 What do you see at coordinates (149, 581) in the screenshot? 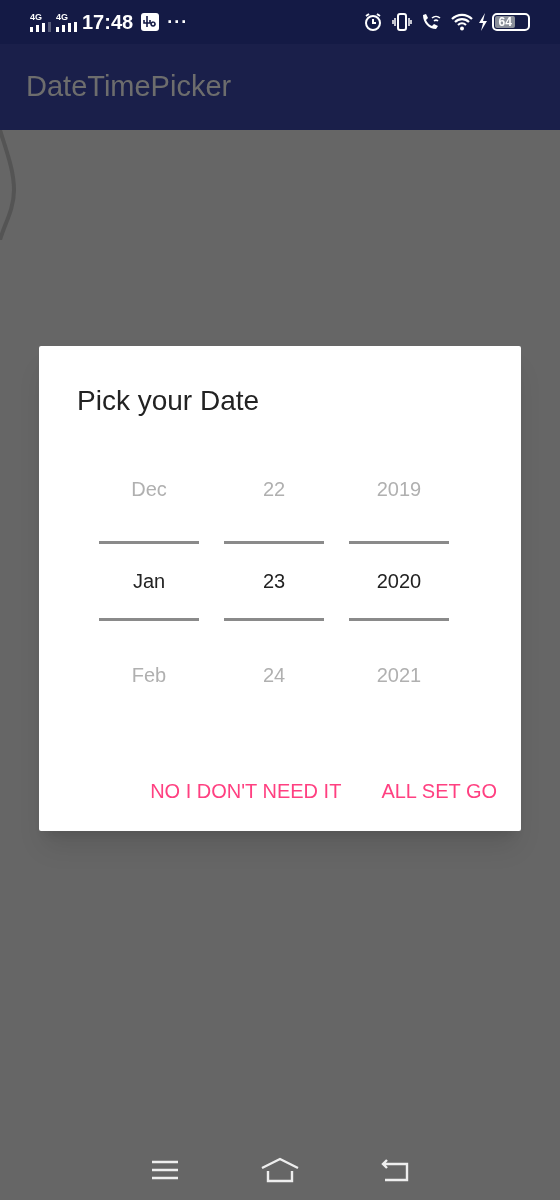
I see `picker-item: Jan` at bounding box center [149, 581].